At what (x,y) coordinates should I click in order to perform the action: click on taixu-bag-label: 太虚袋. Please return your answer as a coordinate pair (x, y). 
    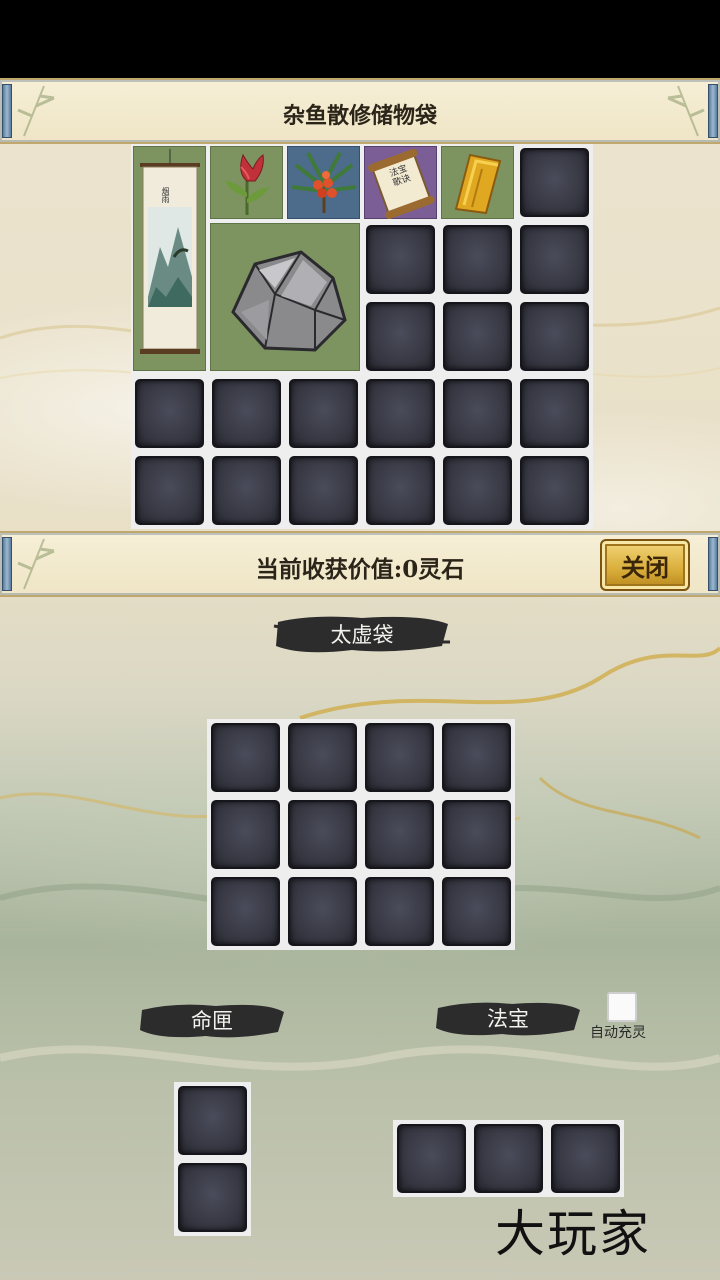
    Looking at the image, I should click on (362, 634).